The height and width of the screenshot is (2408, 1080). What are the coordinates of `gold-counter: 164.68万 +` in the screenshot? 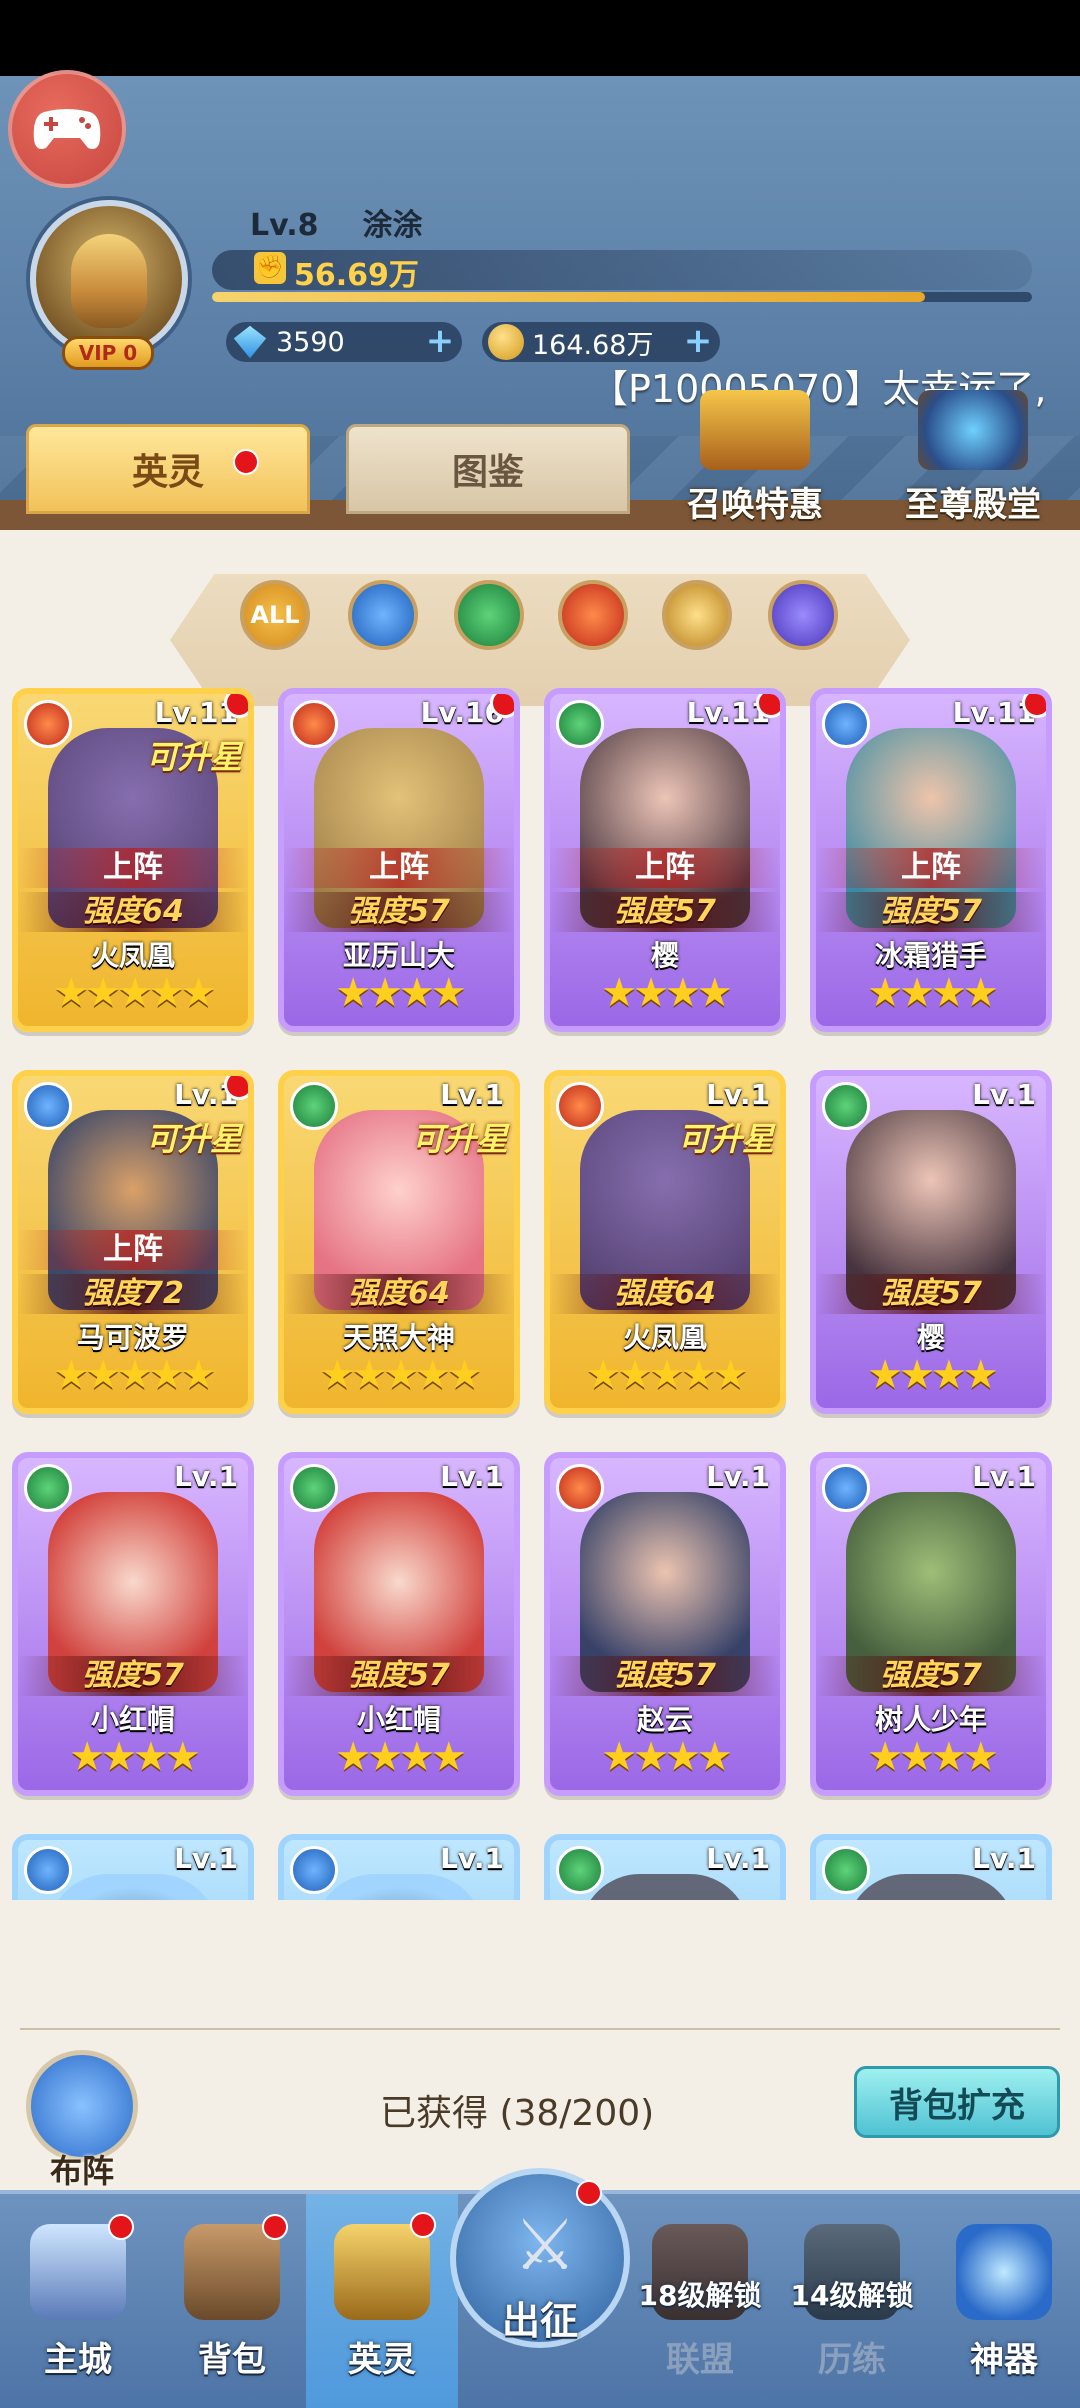 It's located at (601, 342).